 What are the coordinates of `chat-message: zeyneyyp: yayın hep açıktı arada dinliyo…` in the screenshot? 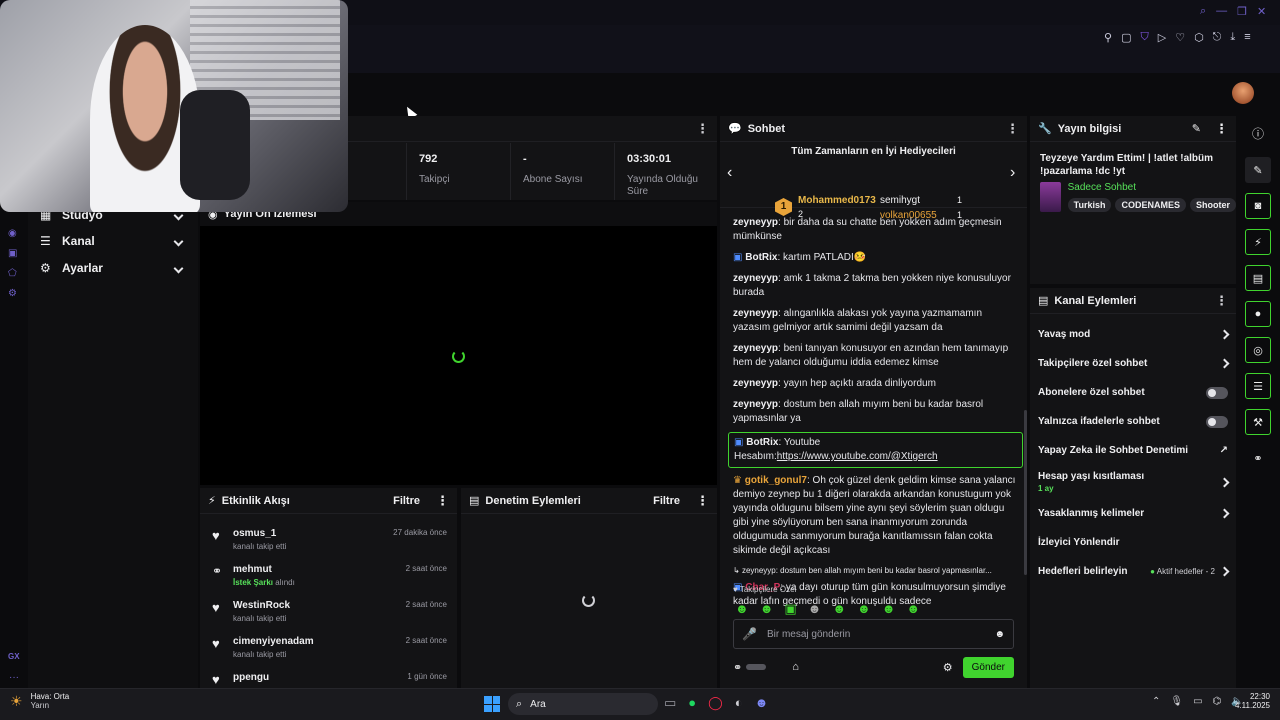 It's located at (875, 384).